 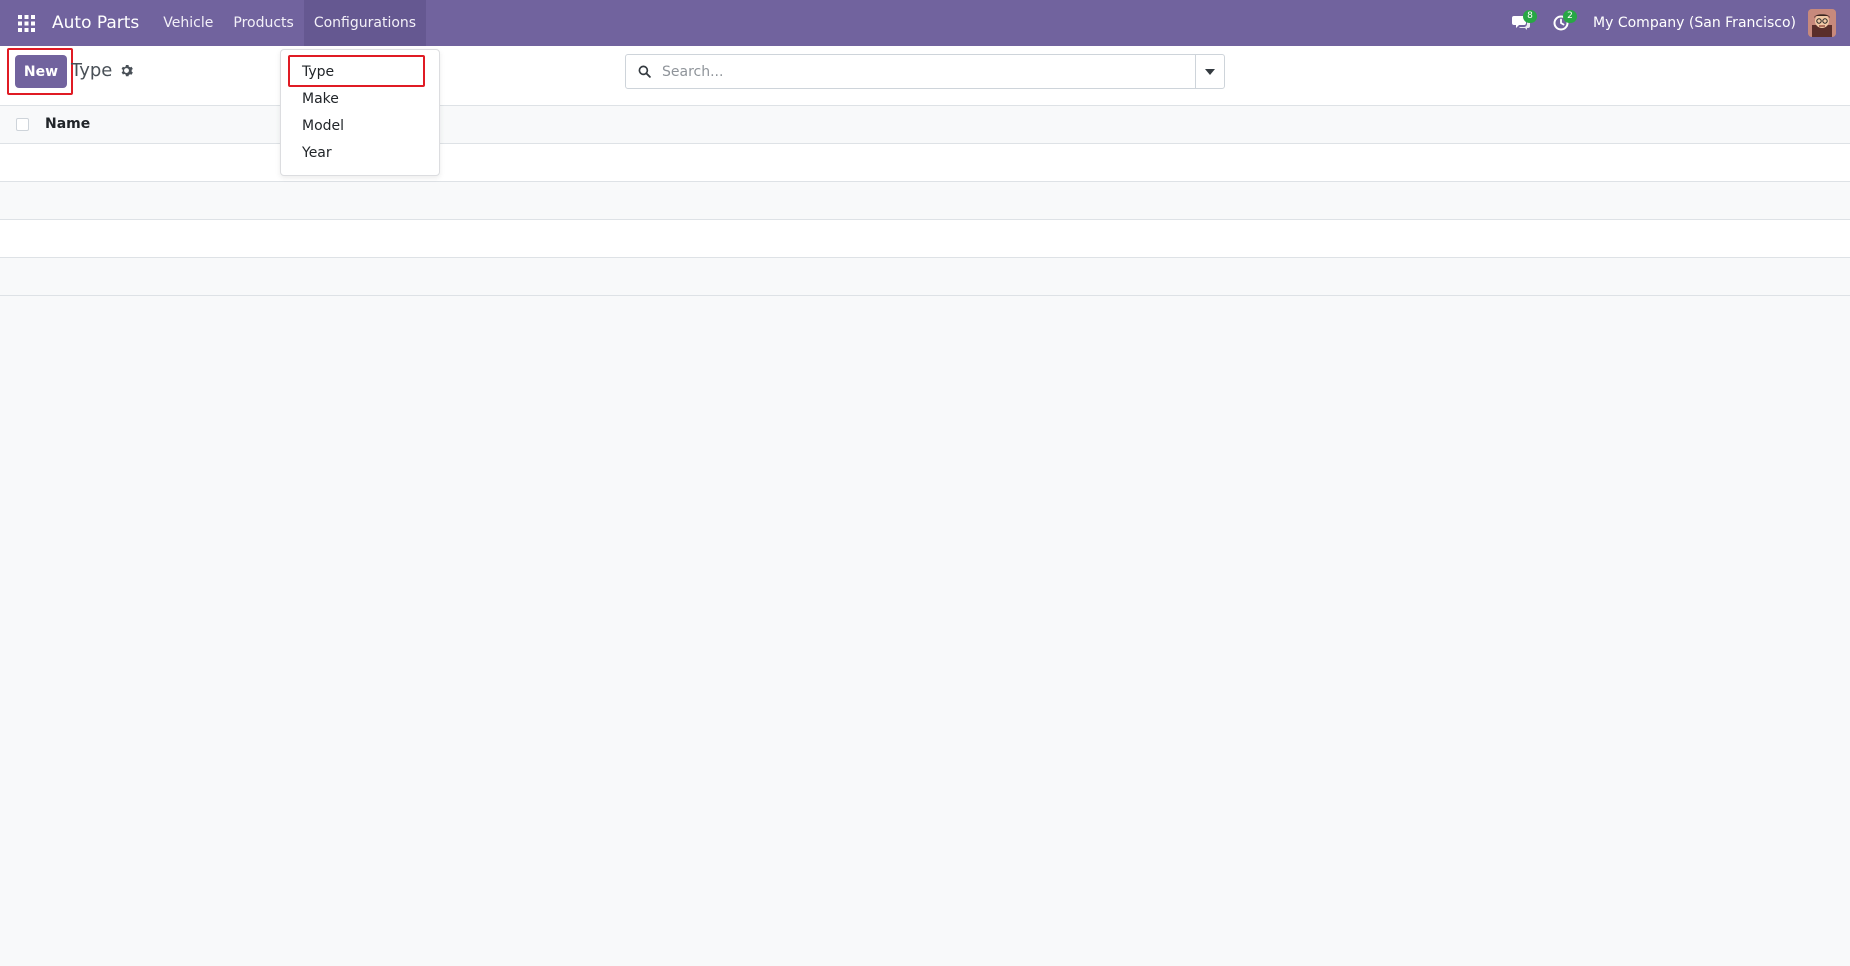 What do you see at coordinates (1521, 23) in the screenshot?
I see `messages-button: 8` at bounding box center [1521, 23].